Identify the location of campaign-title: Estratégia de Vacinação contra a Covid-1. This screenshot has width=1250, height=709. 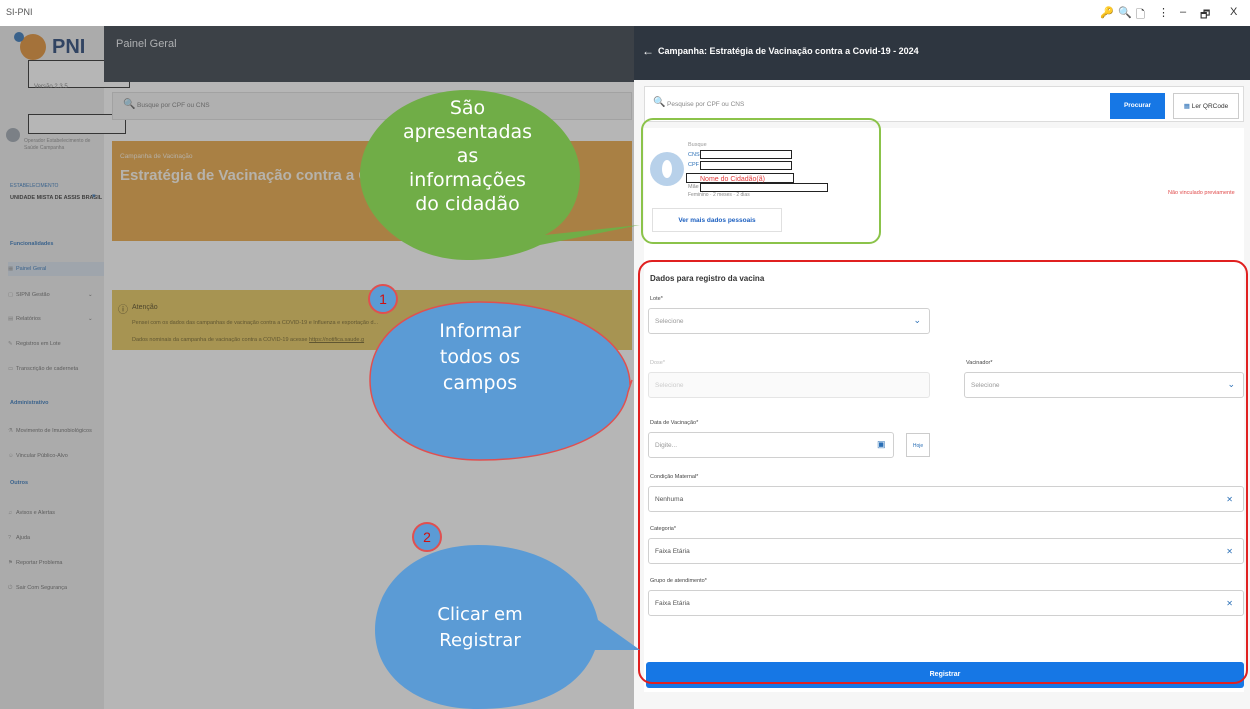
(267, 175).